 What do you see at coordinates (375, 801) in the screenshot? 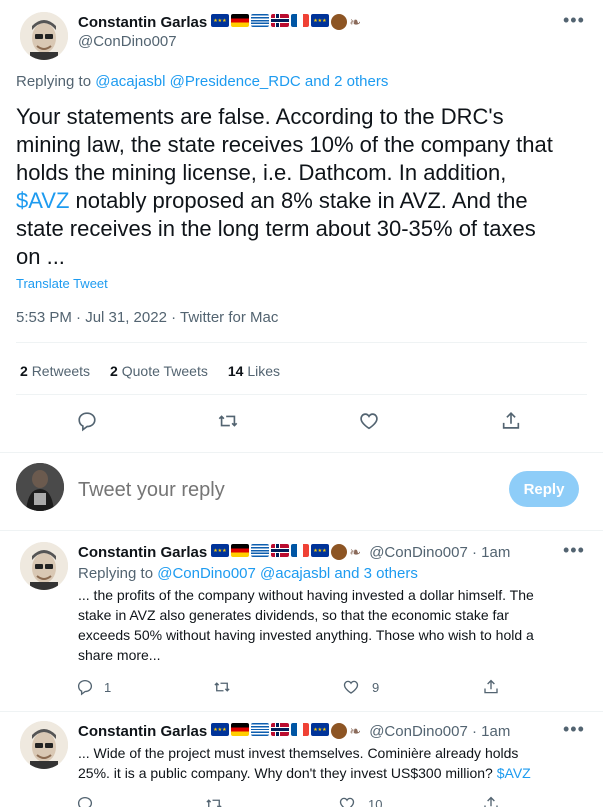
I see `like-count: 10` at bounding box center [375, 801].